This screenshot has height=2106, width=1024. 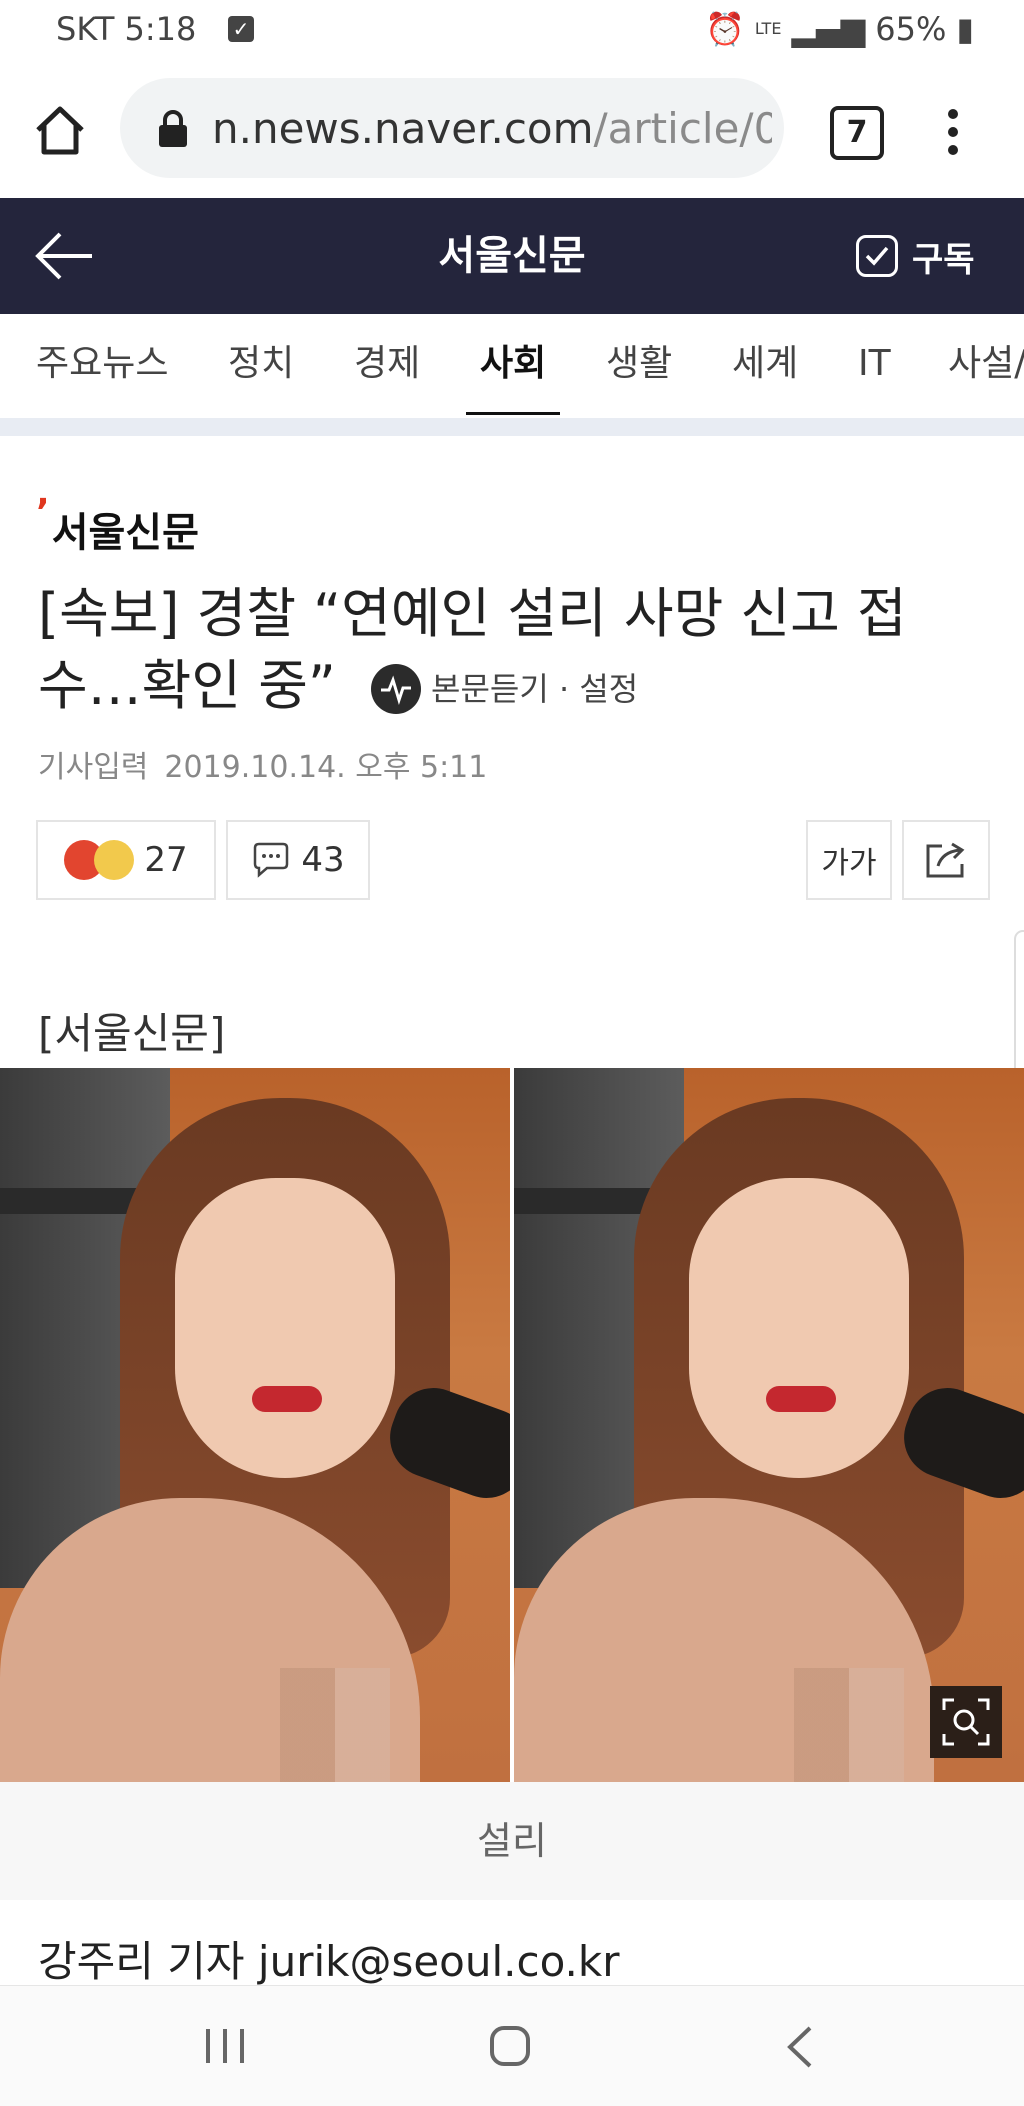 I want to click on date-value: 2019.10.14. 오후 5:11, so click(x=326, y=767).